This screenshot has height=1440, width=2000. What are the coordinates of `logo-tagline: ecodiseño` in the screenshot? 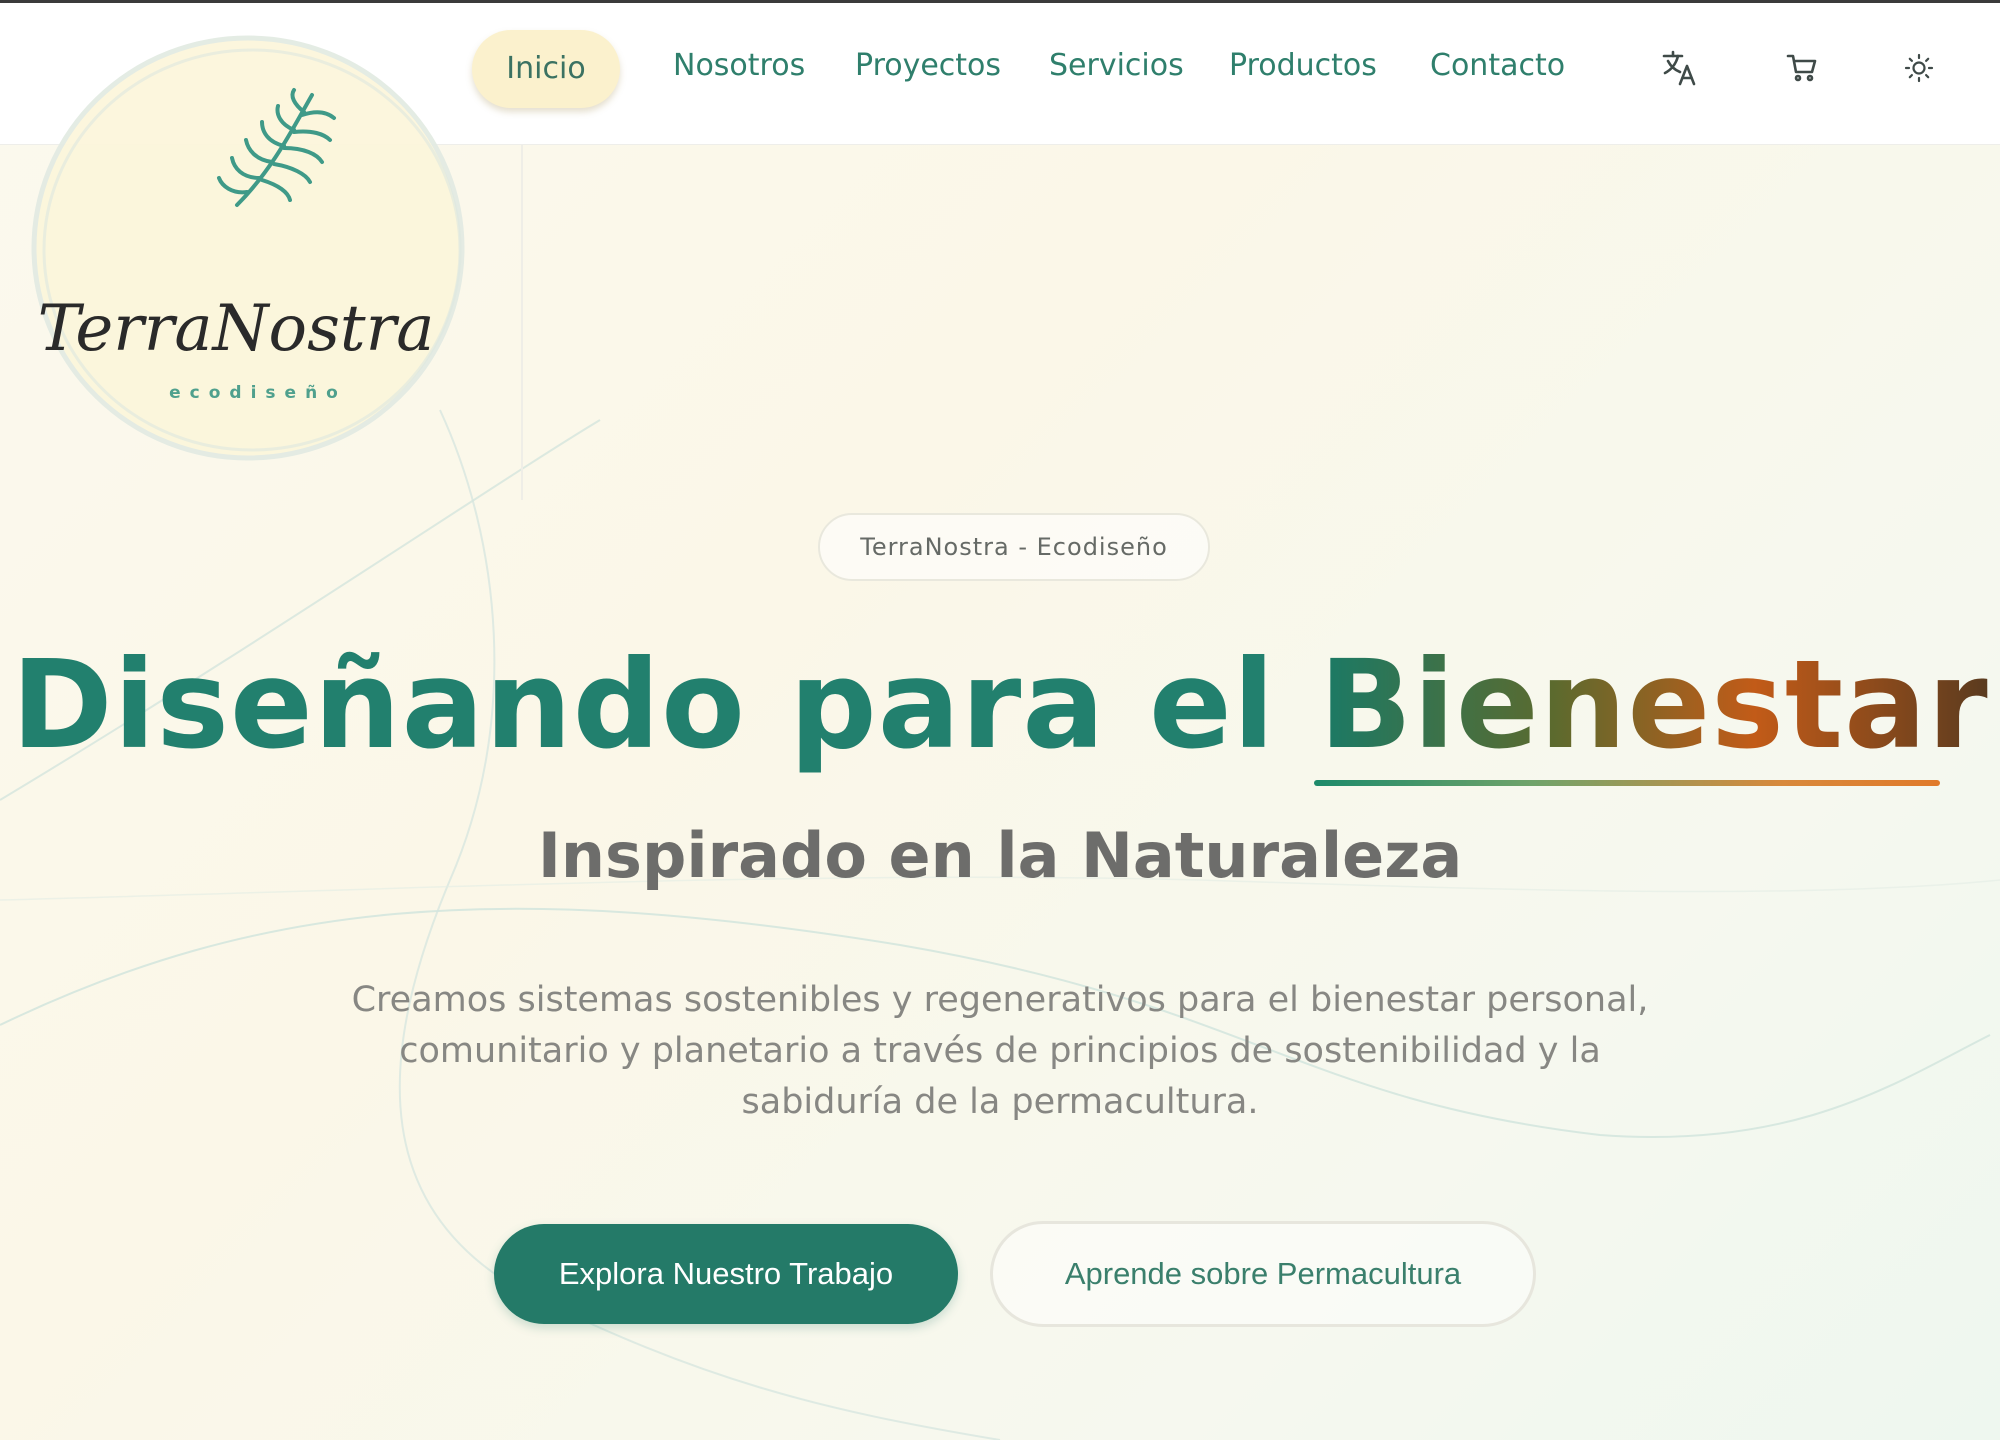 It's located at (258, 393).